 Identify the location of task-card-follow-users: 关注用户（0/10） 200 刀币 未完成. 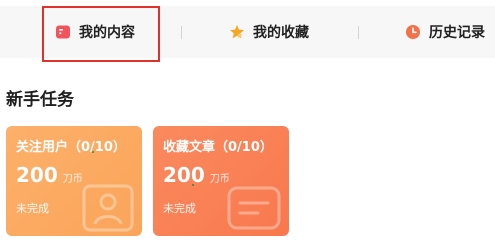
(74, 181).